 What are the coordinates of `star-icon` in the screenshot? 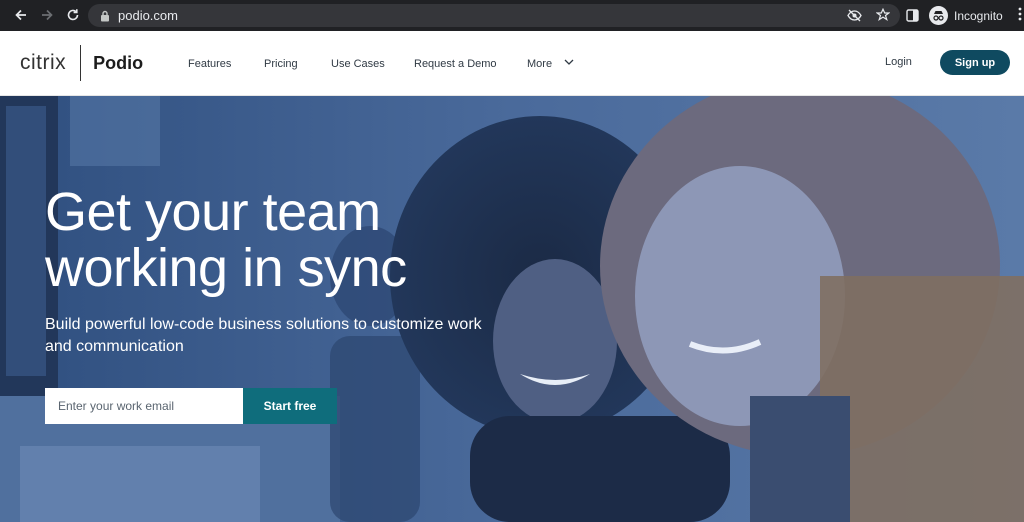 It's located at (883, 15).